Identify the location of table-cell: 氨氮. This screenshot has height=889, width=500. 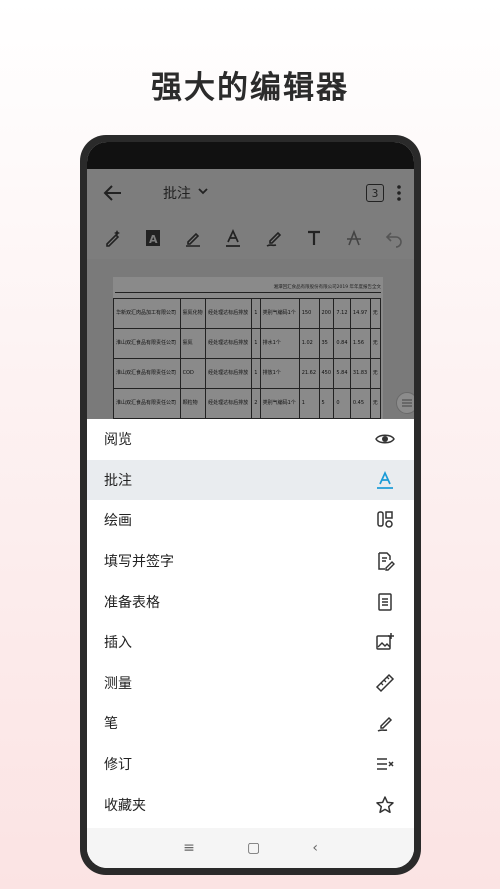
(193, 343).